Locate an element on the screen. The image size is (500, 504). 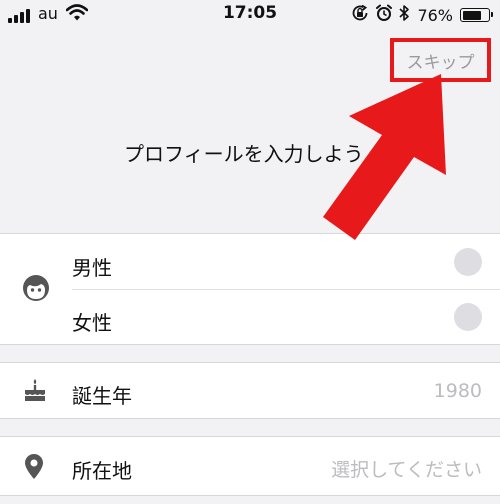
battery-icon is located at coordinates (476, 15).